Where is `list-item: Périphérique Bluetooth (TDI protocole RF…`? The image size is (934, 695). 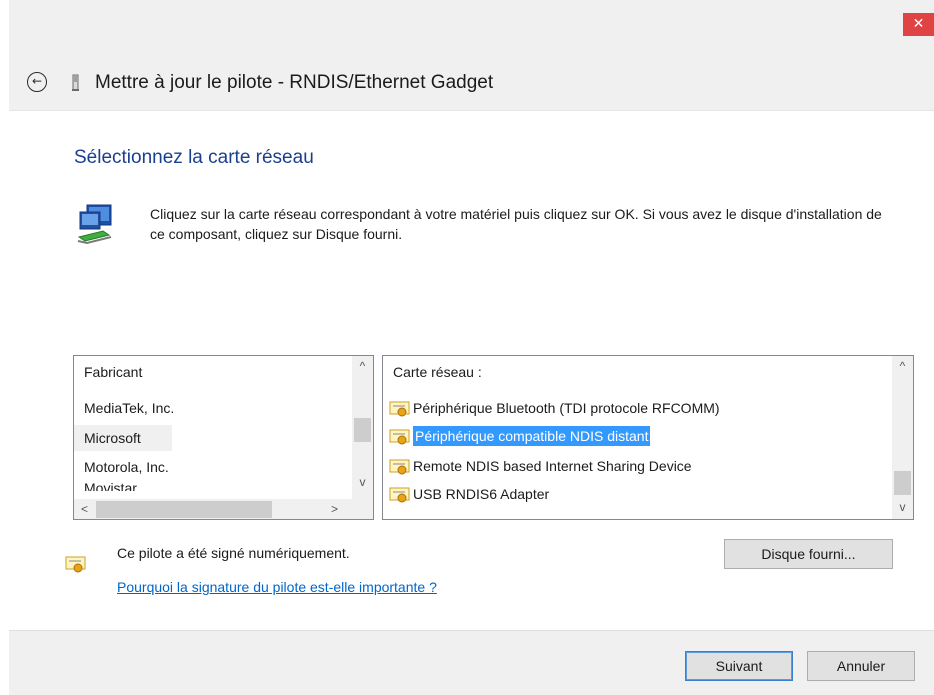 list-item: Périphérique Bluetooth (TDI protocole RF… is located at coordinates (554, 408).